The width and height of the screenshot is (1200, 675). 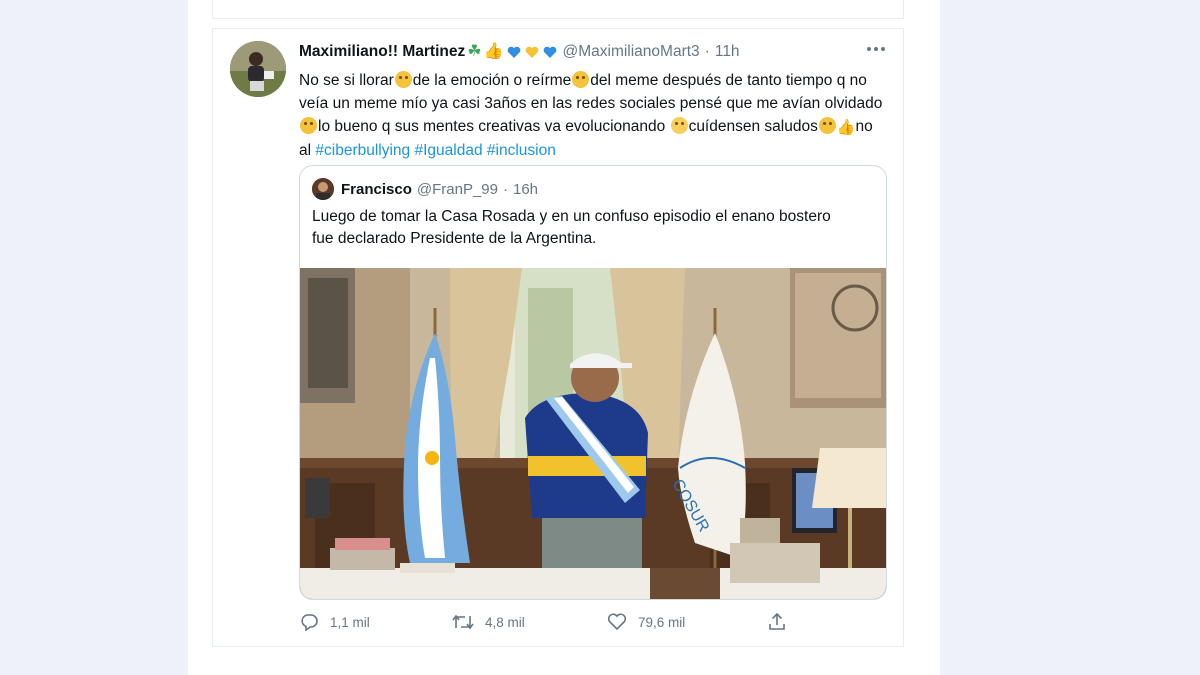 I want to click on reply-icon, so click(x=309, y=622).